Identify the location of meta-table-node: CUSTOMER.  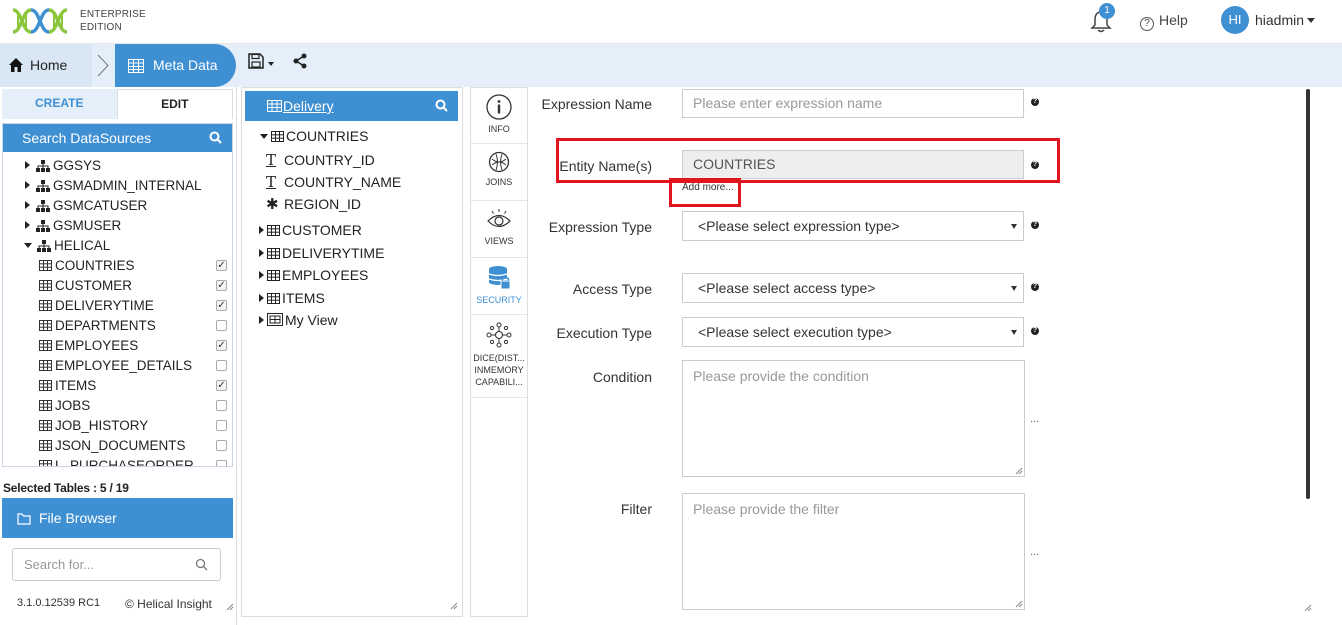
(310, 230).